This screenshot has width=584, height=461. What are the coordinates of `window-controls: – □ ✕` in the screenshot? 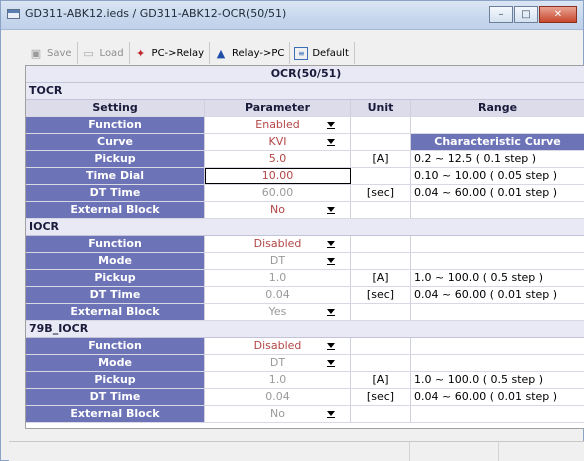 It's located at (532, 14).